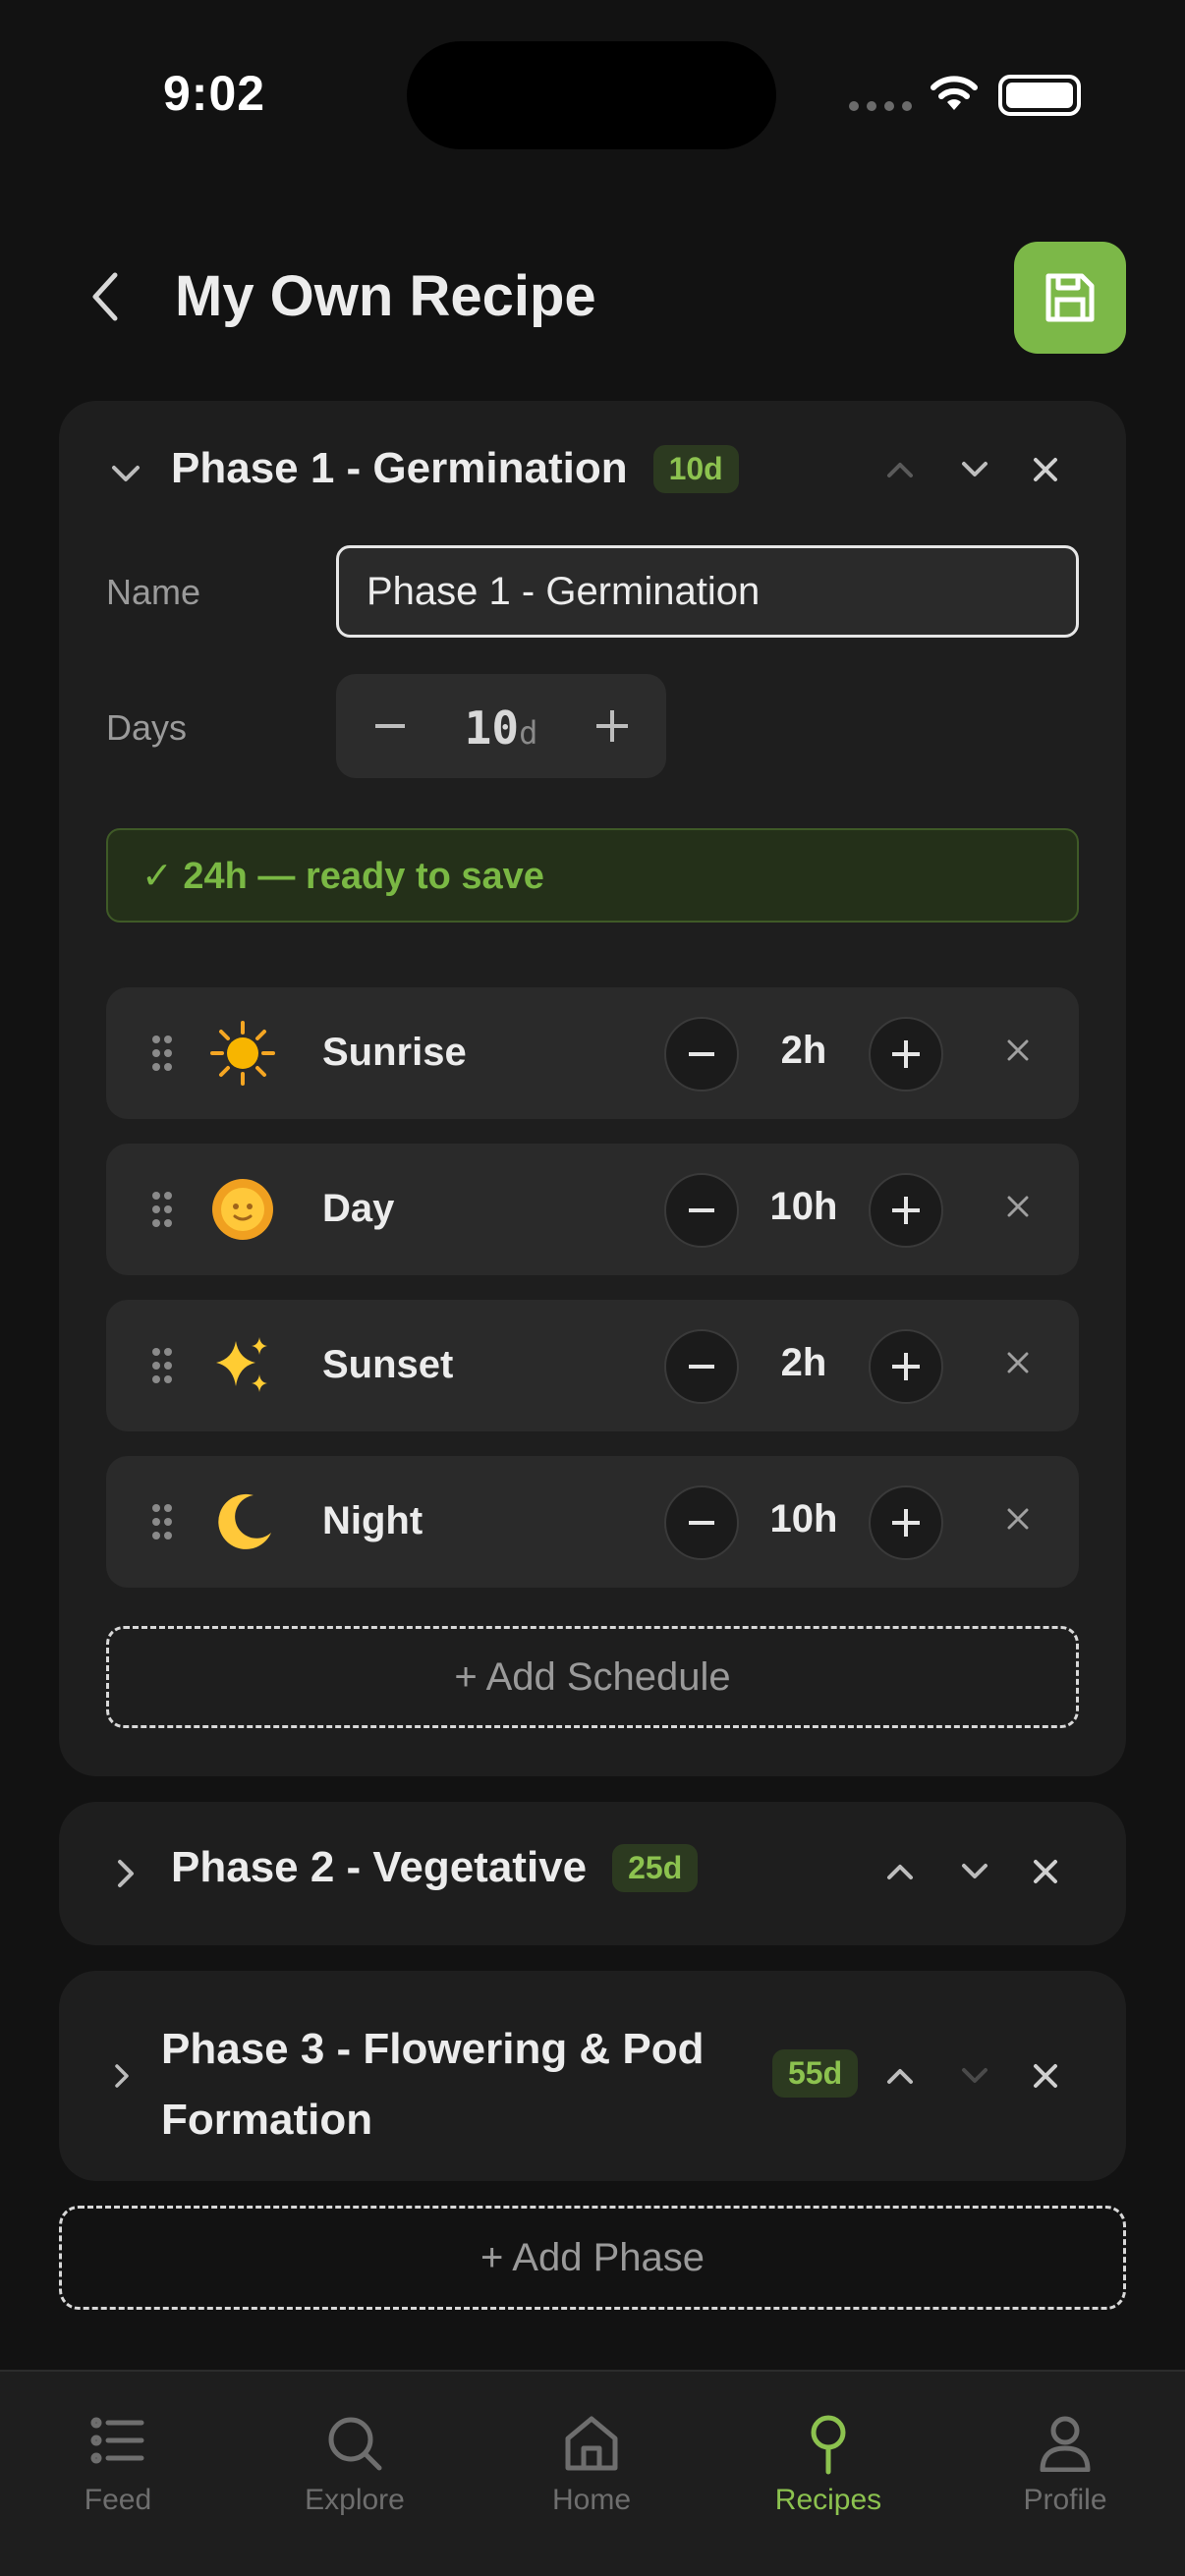 The width and height of the screenshot is (1185, 2576). What do you see at coordinates (395, 1052) in the screenshot?
I see `schedule-name: Sunrise` at bounding box center [395, 1052].